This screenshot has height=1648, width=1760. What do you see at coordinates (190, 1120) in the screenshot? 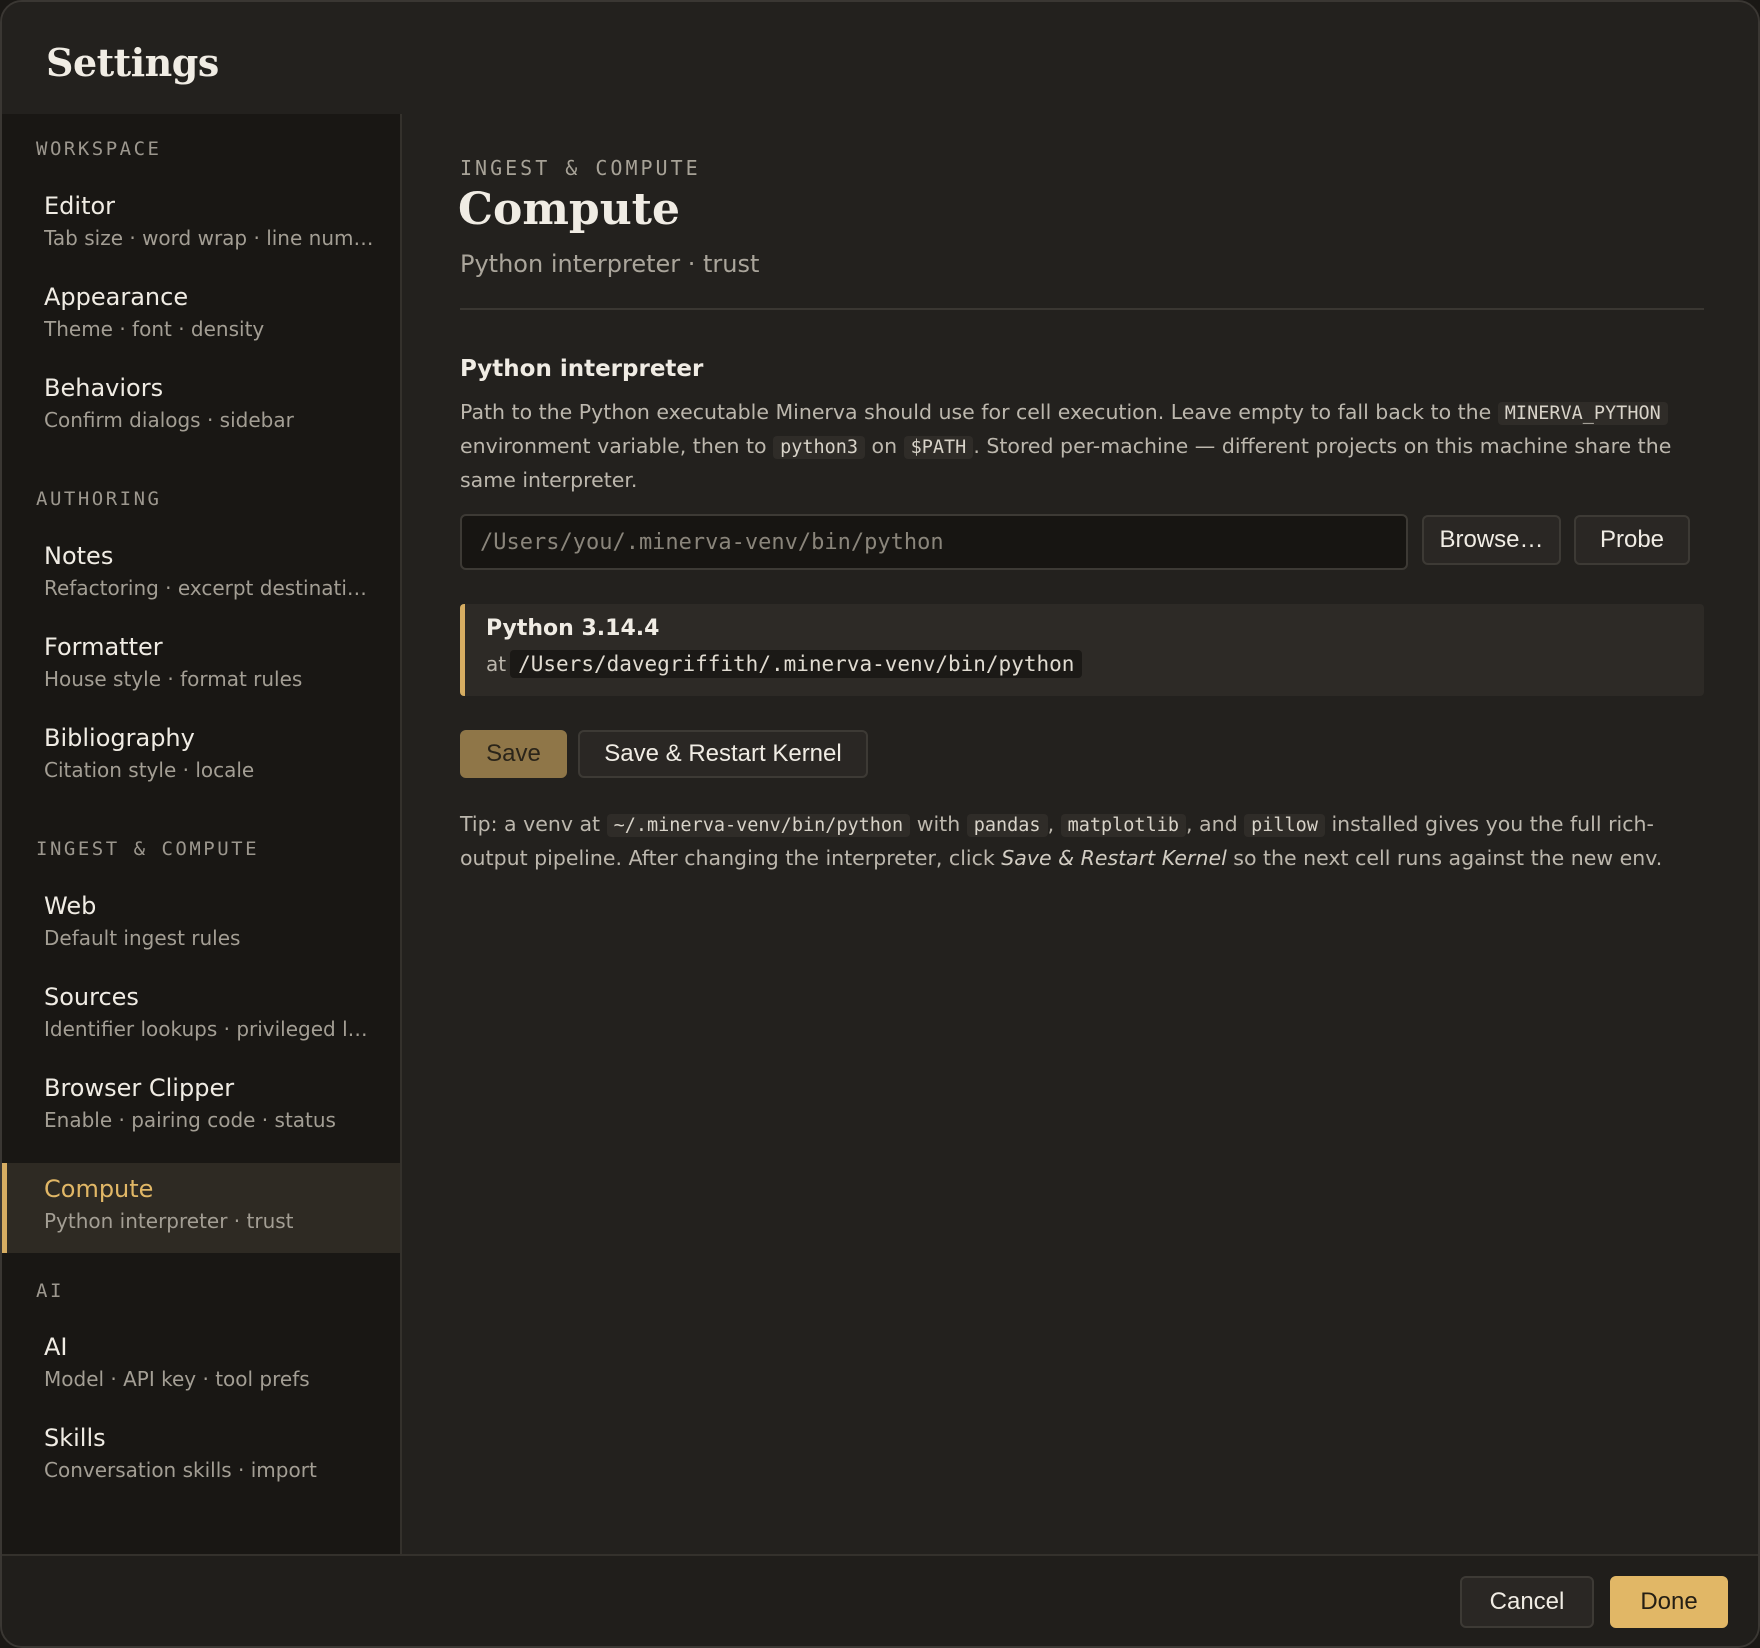
I see `sidebar-item-subtitle: Enable · pairing code · status` at bounding box center [190, 1120].